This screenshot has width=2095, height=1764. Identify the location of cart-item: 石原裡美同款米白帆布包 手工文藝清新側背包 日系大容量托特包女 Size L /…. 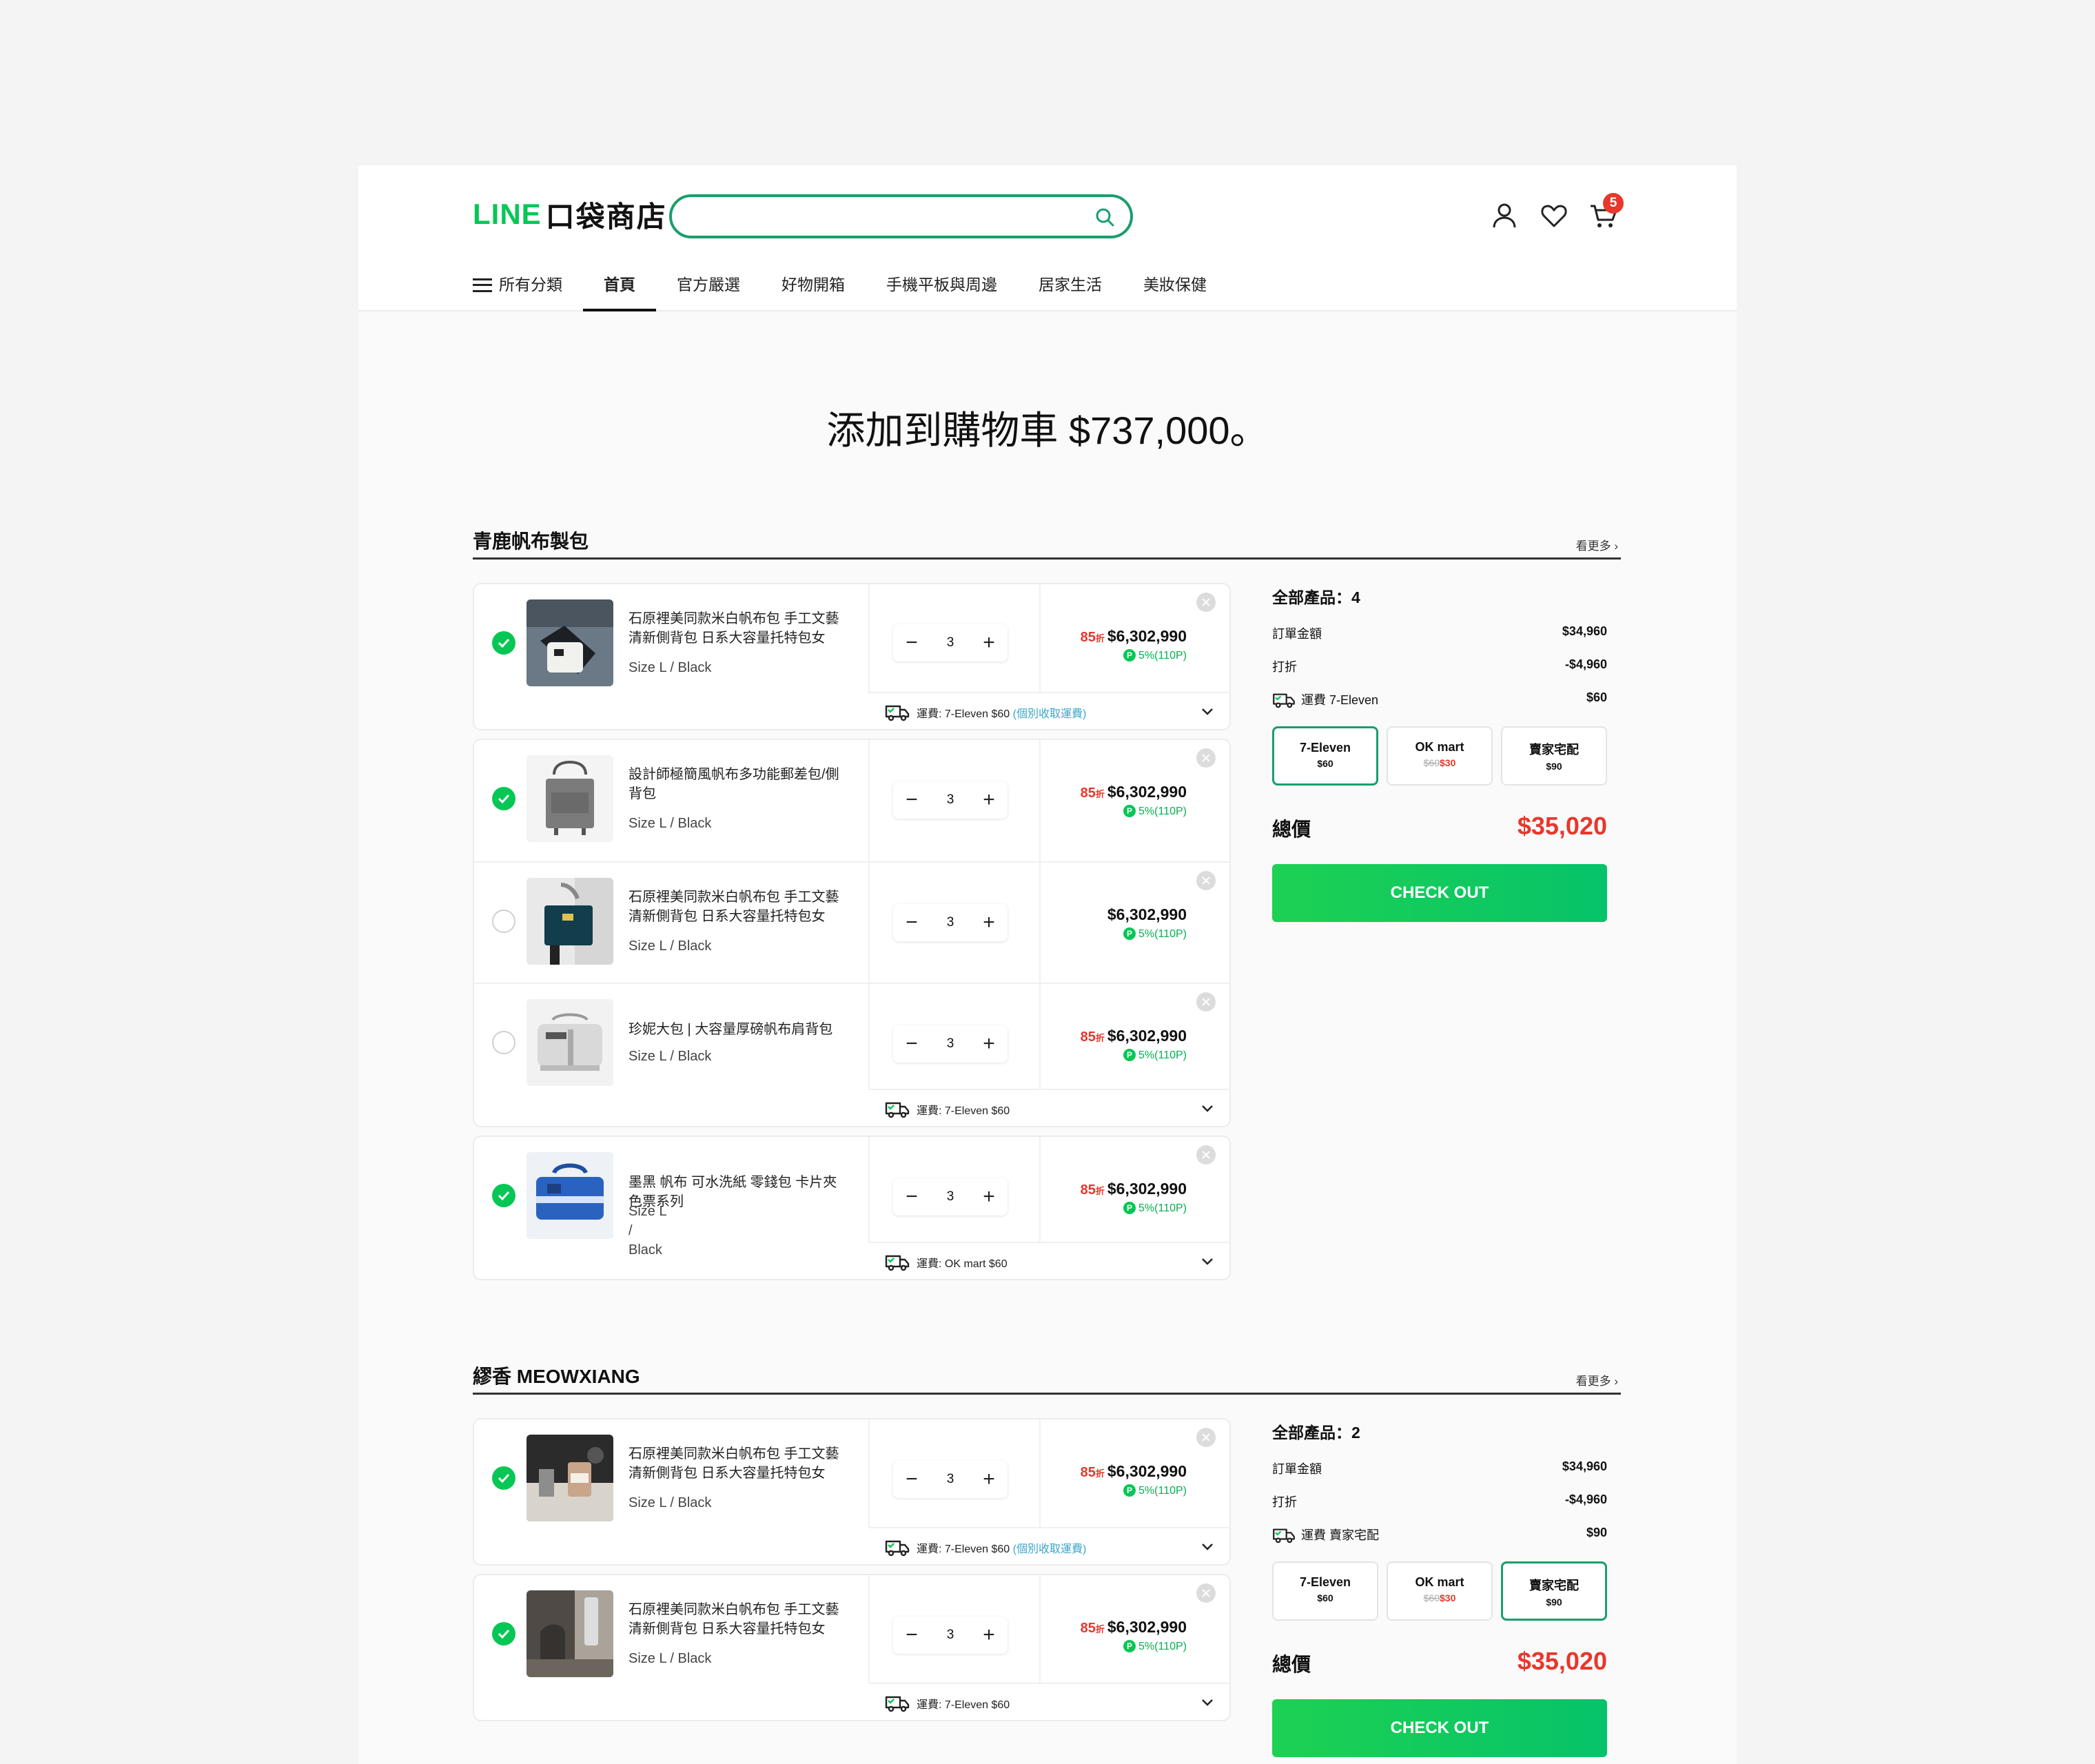
(853, 922).